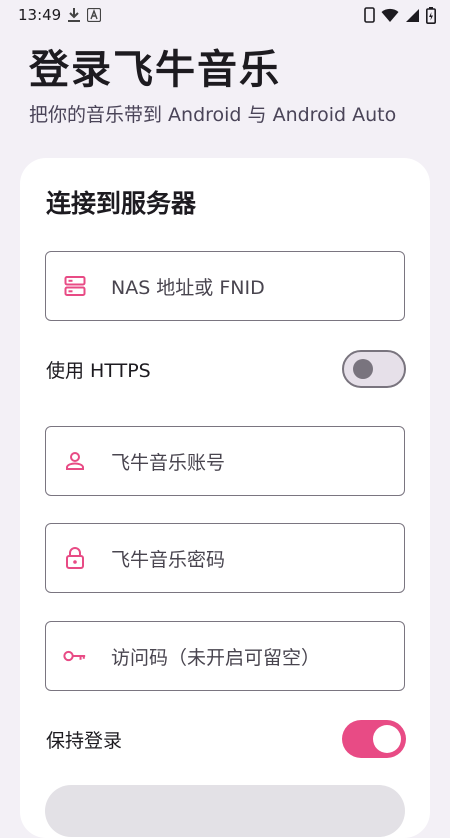  Describe the element at coordinates (188, 287) in the screenshot. I see `server-address-placeholder: NAS 地址或 FNID` at that location.